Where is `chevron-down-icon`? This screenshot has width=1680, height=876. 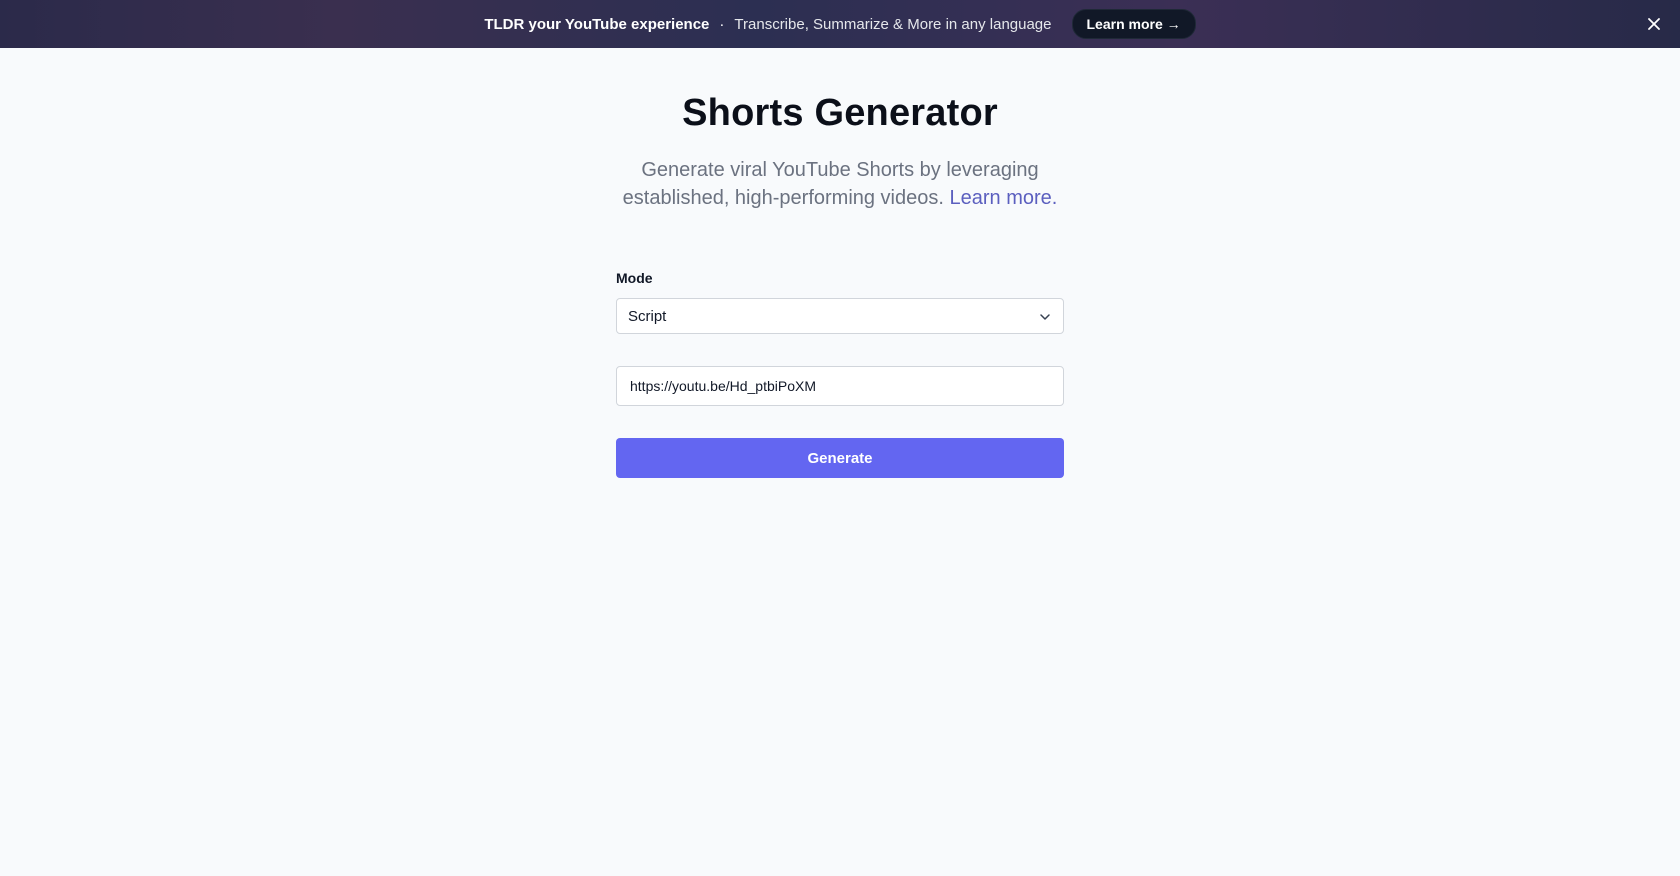
chevron-down-icon is located at coordinates (1045, 317).